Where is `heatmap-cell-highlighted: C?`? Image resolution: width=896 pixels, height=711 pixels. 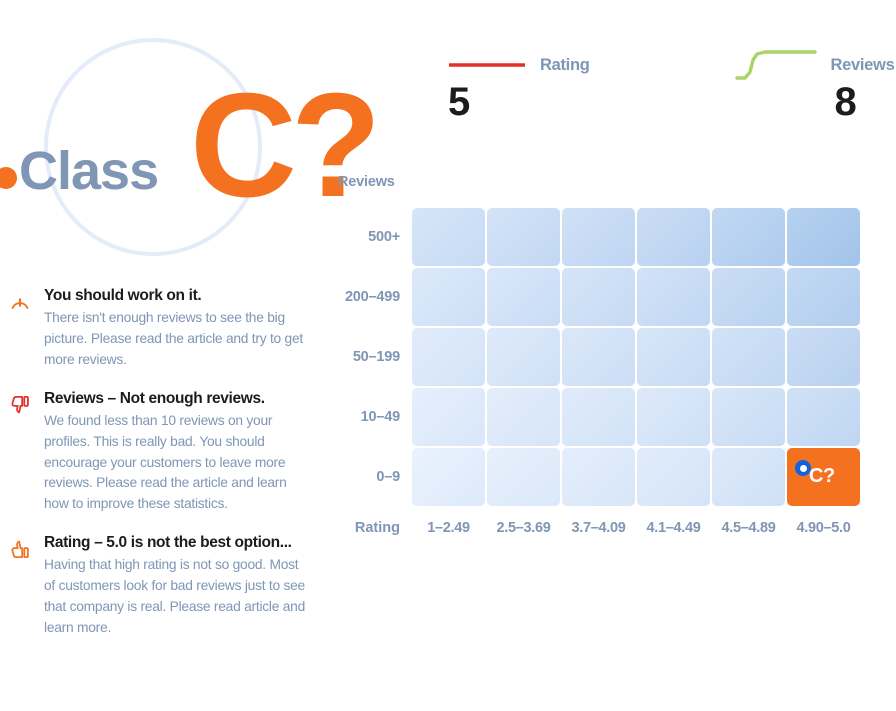 heatmap-cell-highlighted: C? is located at coordinates (823, 477).